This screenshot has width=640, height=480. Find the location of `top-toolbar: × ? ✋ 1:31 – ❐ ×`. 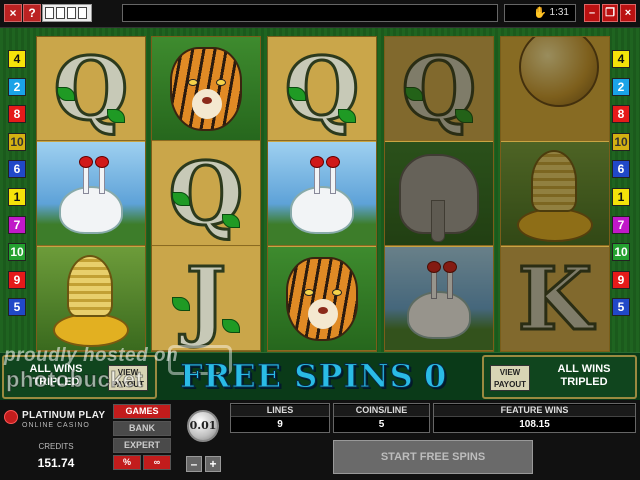

top-toolbar: × ? ✋ 1:31 – ❐ × is located at coordinates (320, 14).